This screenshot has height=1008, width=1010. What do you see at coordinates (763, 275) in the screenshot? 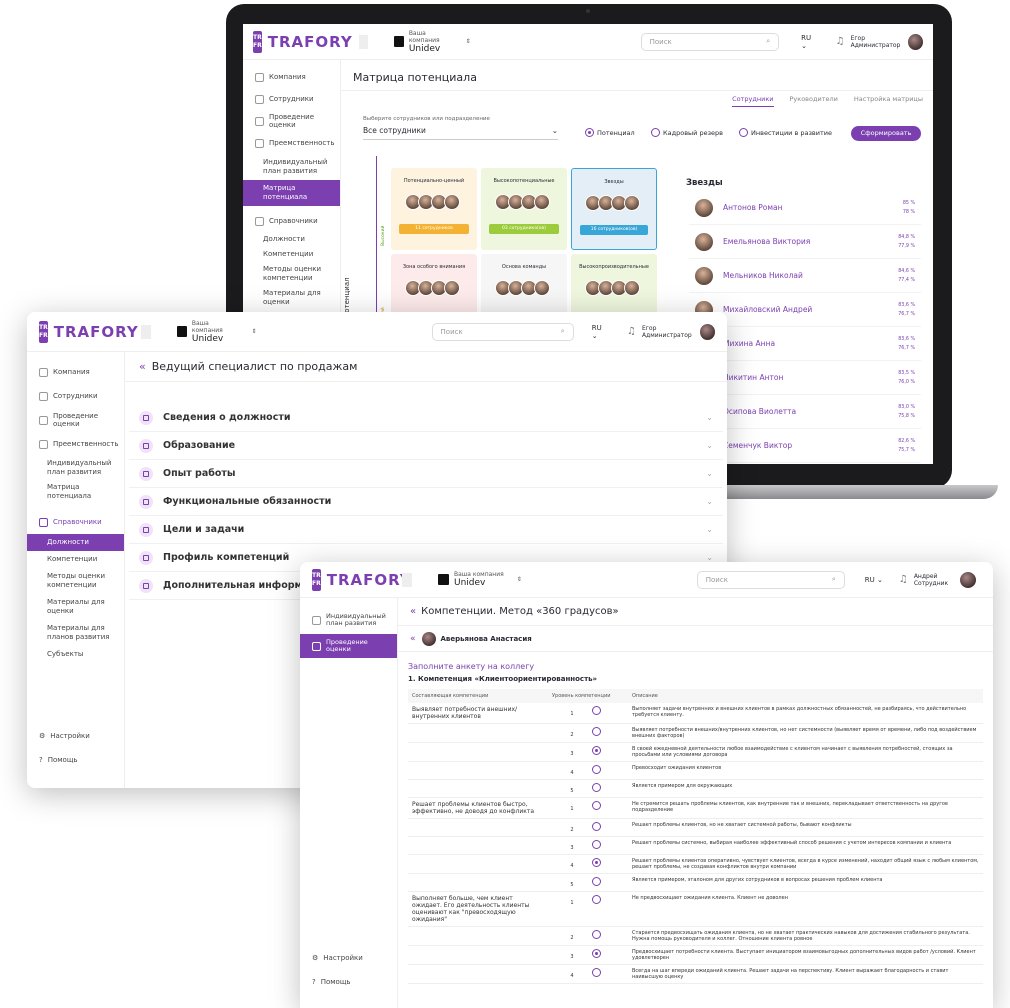
I see `employee-name: Мельников Николай` at bounding box center [763, 275].